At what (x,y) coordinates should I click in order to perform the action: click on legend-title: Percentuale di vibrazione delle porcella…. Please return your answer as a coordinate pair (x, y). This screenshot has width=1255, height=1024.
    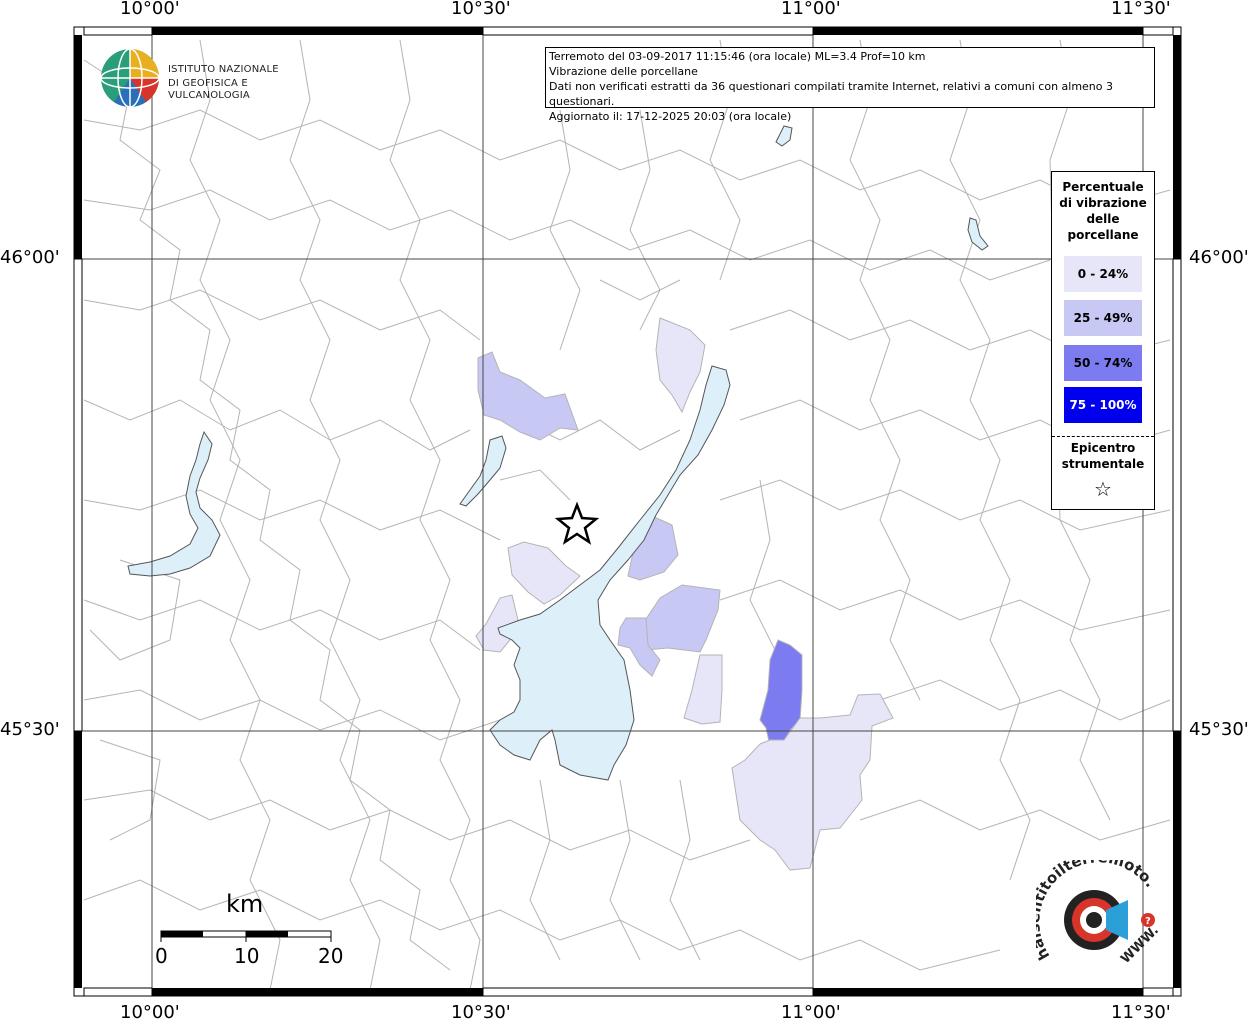
    Looking at the image, I should click on (1103, 211).